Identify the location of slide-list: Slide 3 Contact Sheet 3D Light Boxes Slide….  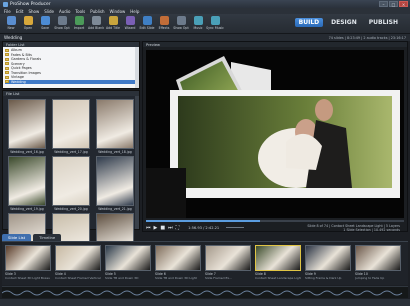
(205, 263).